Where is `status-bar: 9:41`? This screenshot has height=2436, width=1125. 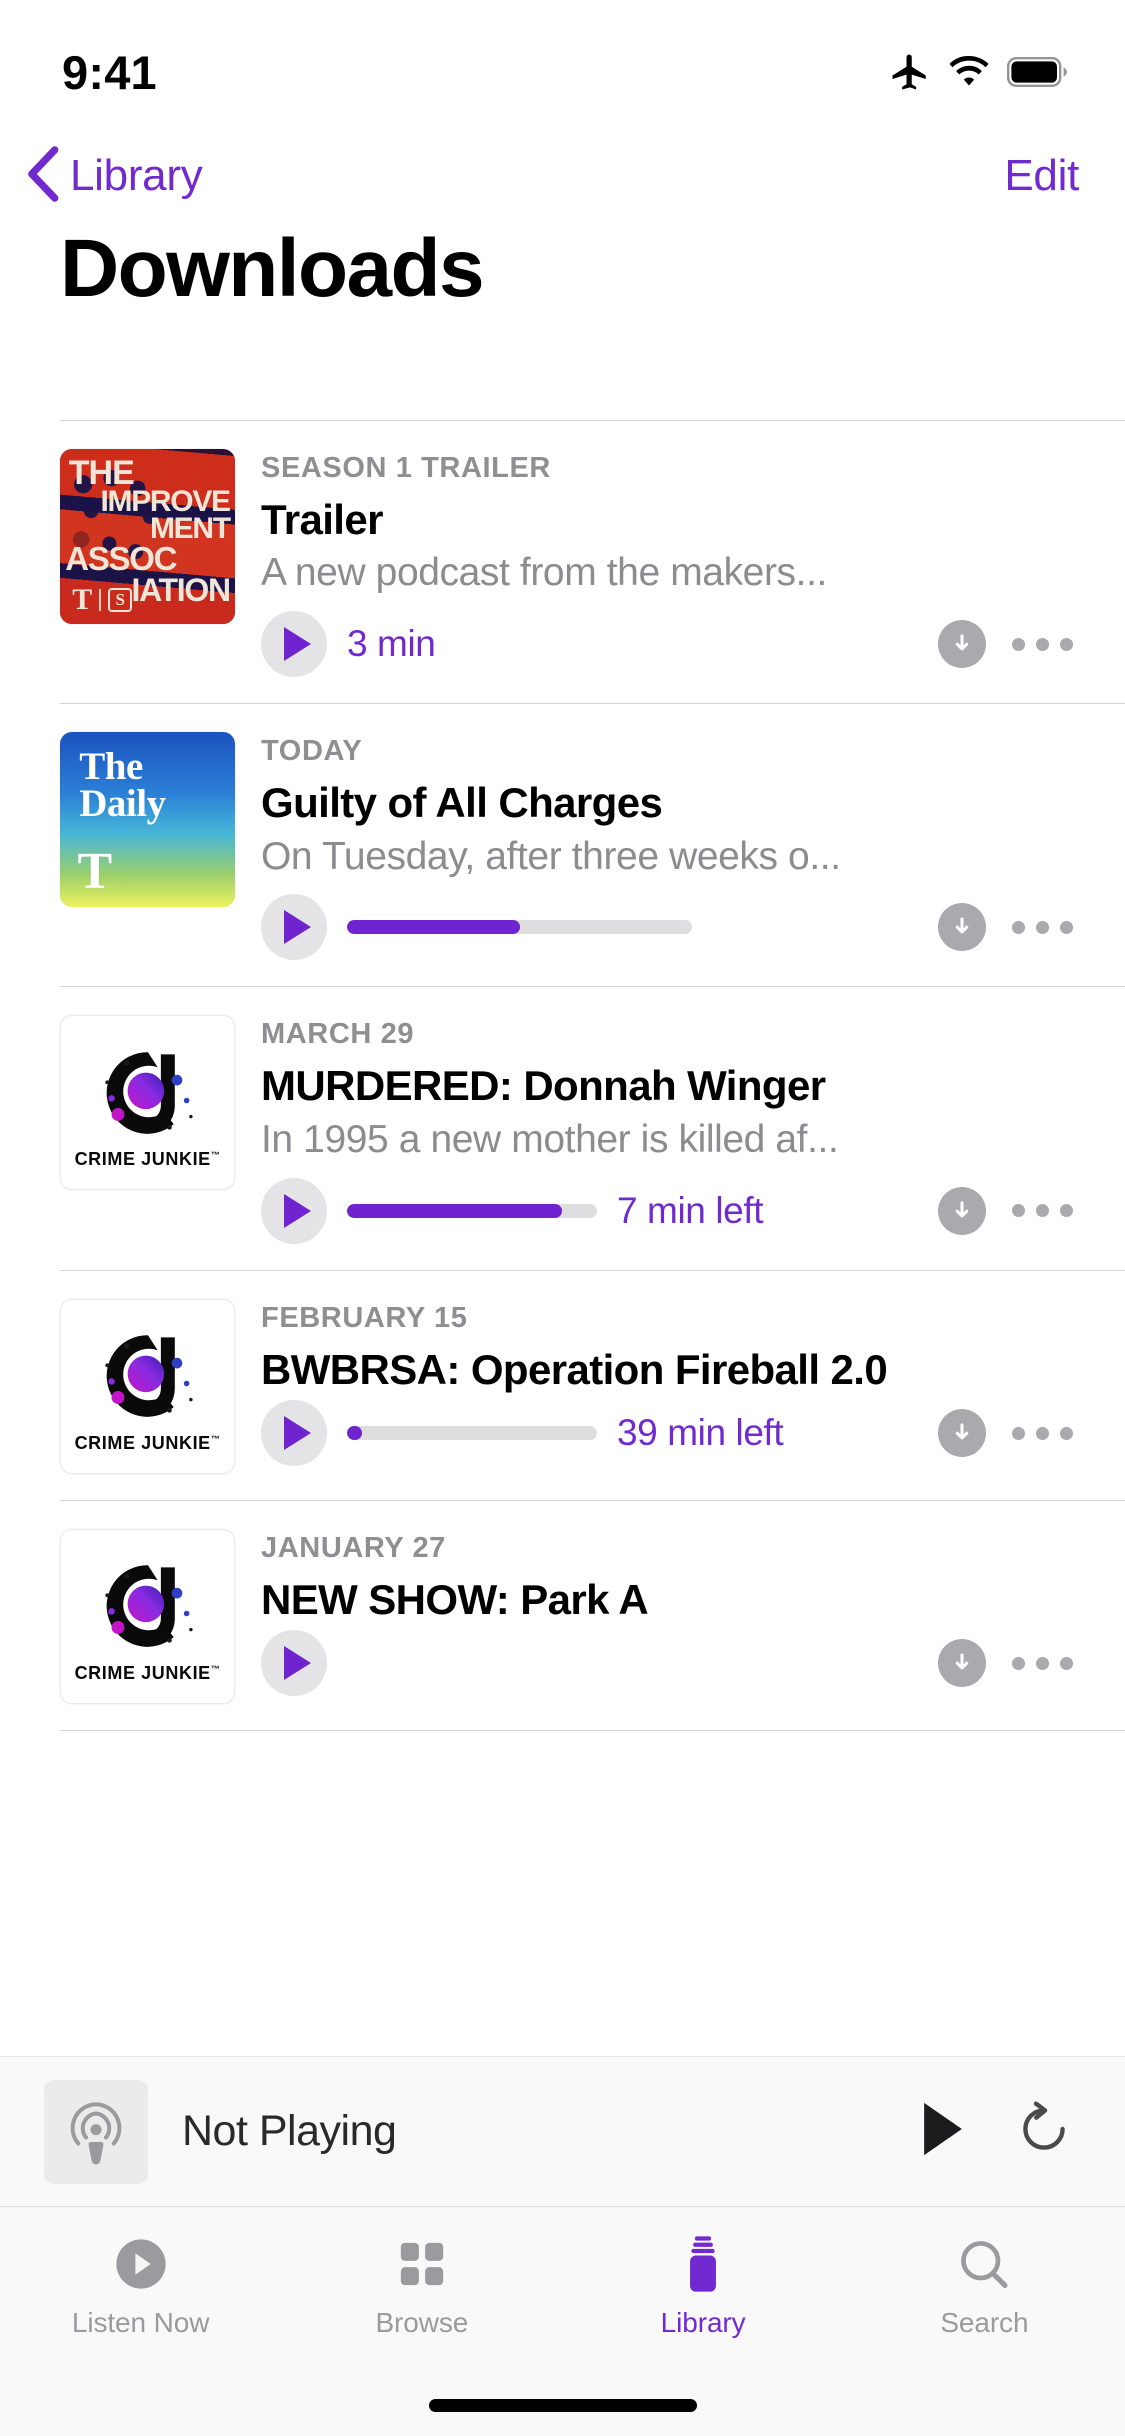 status-bar: 9:41 is located at coordinates (562, 66).